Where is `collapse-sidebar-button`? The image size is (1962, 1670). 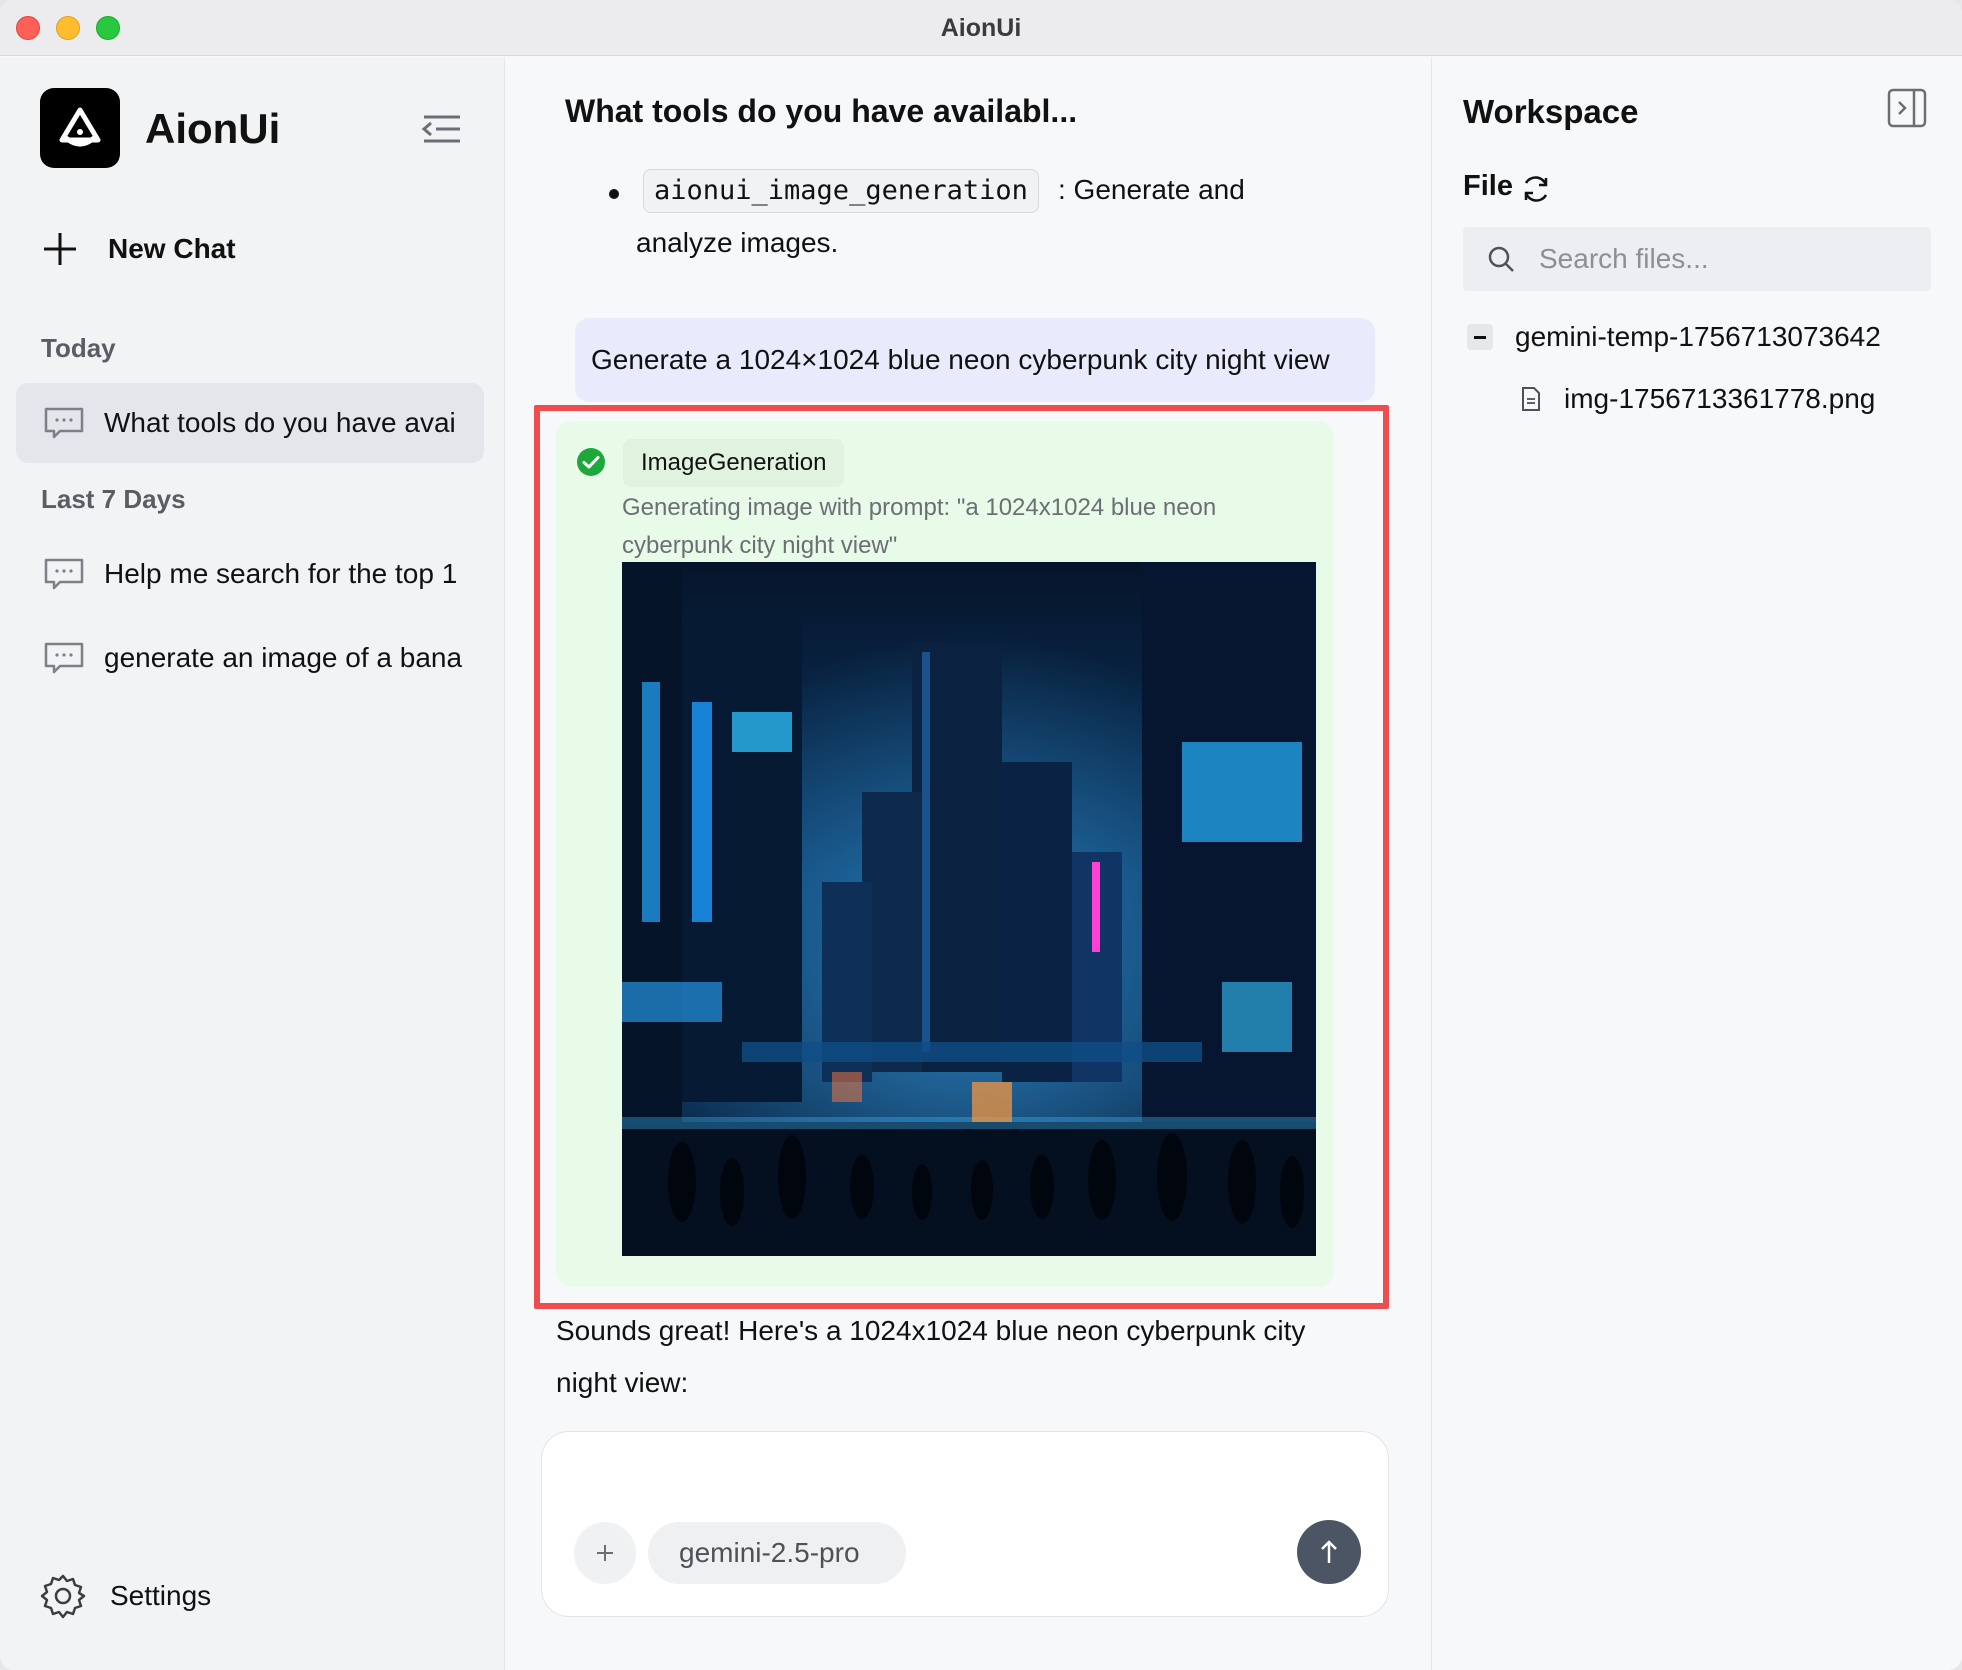
collapse-sidebar-button is located at coordinates (442, 129).